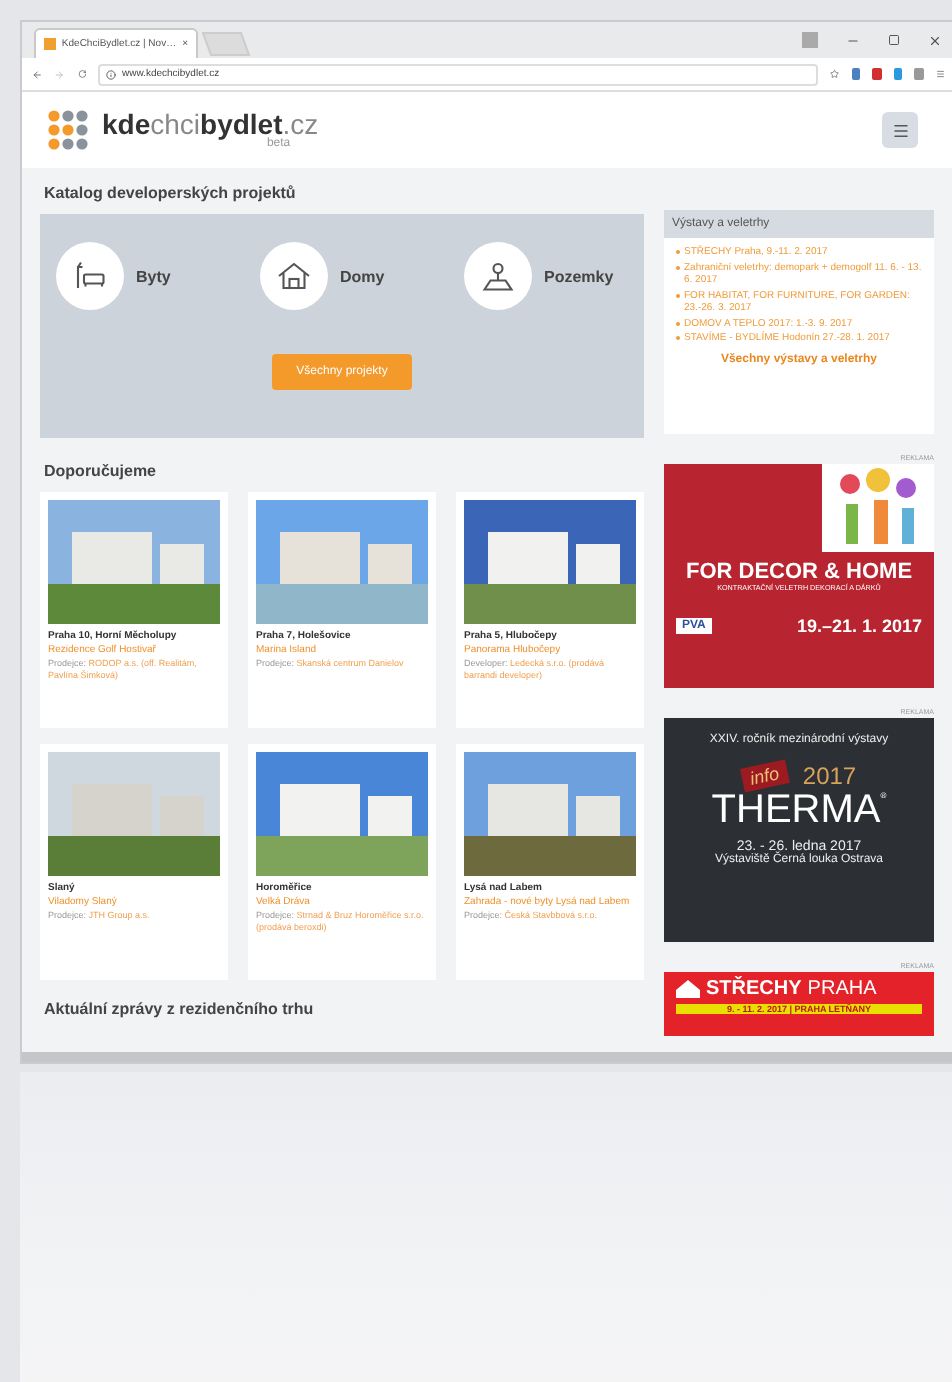 The image size is (952, 1382). Describe the element at coordinates (171, 193) in the screenshot. I see `section-title: Katalog developerských projektů` at that location.